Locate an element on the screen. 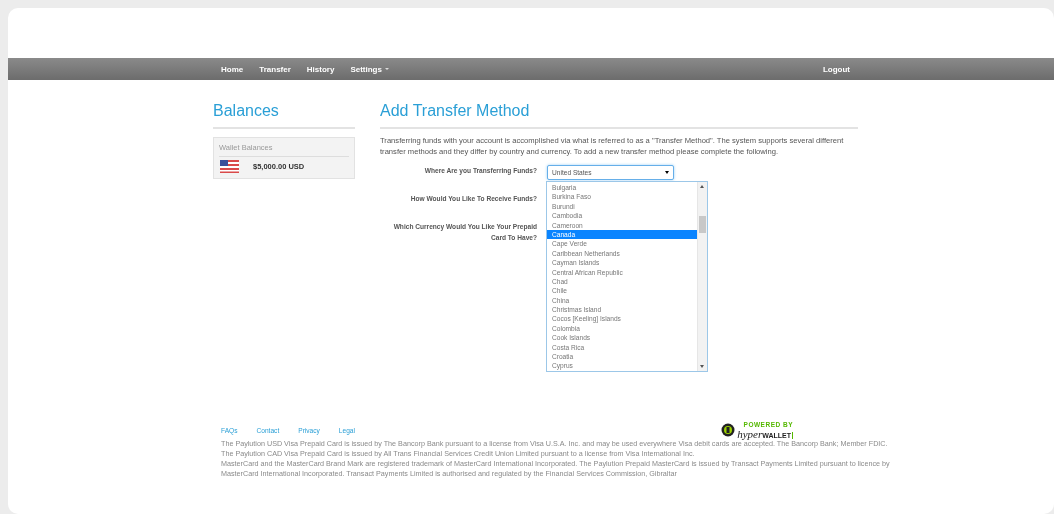 This screenshot has height=514, width=1054. logout-link: Logout is located at coordinates (836, 69).